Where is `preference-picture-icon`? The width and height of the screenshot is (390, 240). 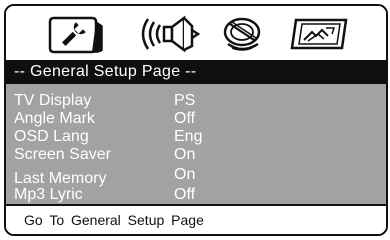 preference-picture-icon is located at coordinates (319, 34).